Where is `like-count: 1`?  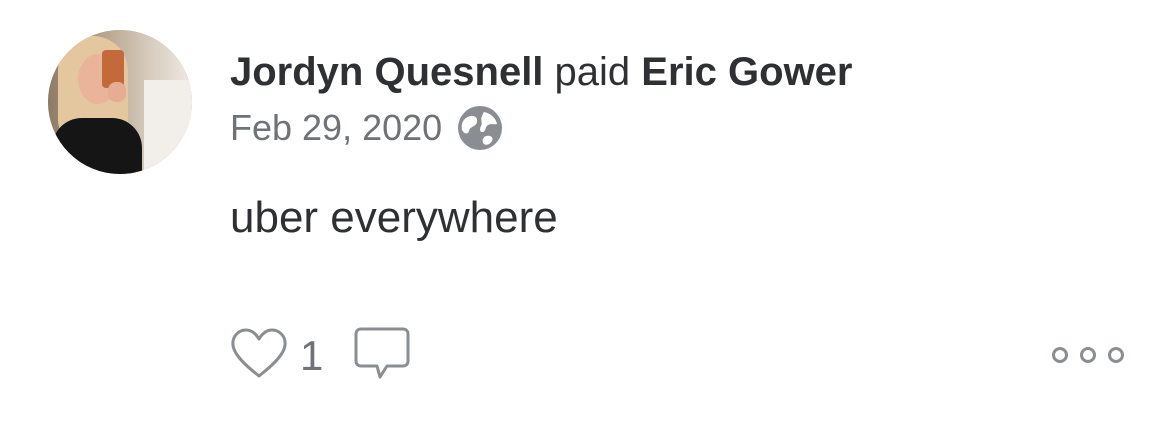
like-count: 1 is located at coordinates (312, 355).